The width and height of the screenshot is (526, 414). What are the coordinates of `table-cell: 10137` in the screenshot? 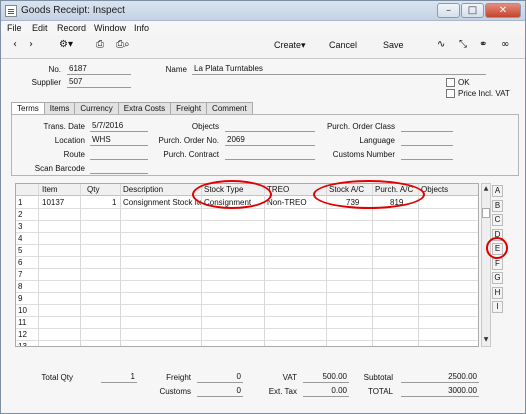 It's located at (53, 202).